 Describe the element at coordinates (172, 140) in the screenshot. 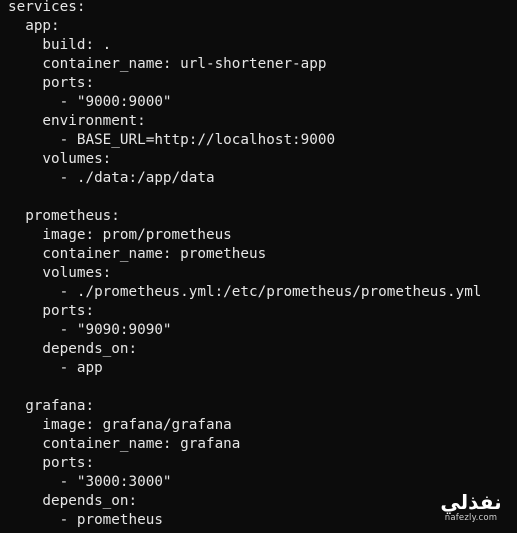

I see `code-line: - BASE_URL=http://localhost:9000` at that location.